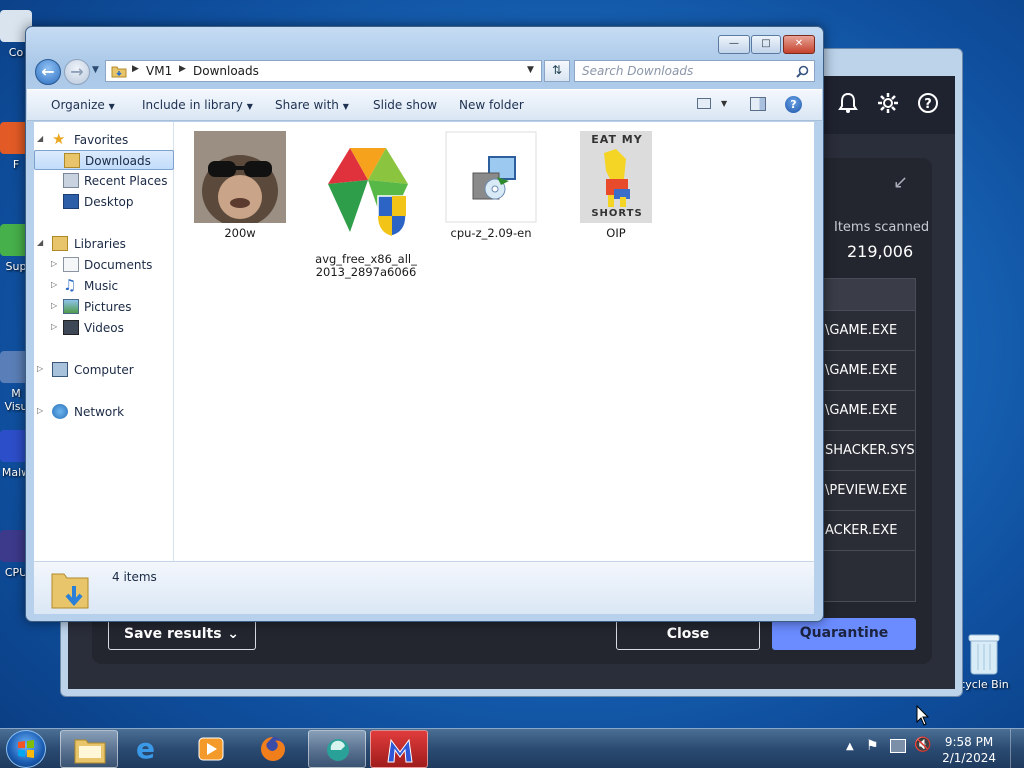  What do you see at coordinates (766, 44) in the screenshot?
I see `maximize-button: □` at bounding box center [766, 44].